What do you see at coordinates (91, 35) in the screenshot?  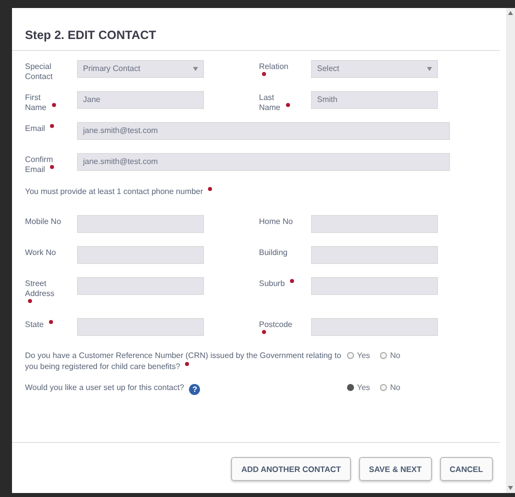 I see `dialog-title: Step 2. EDIT CONTACT` at bounding box center [91, 35].